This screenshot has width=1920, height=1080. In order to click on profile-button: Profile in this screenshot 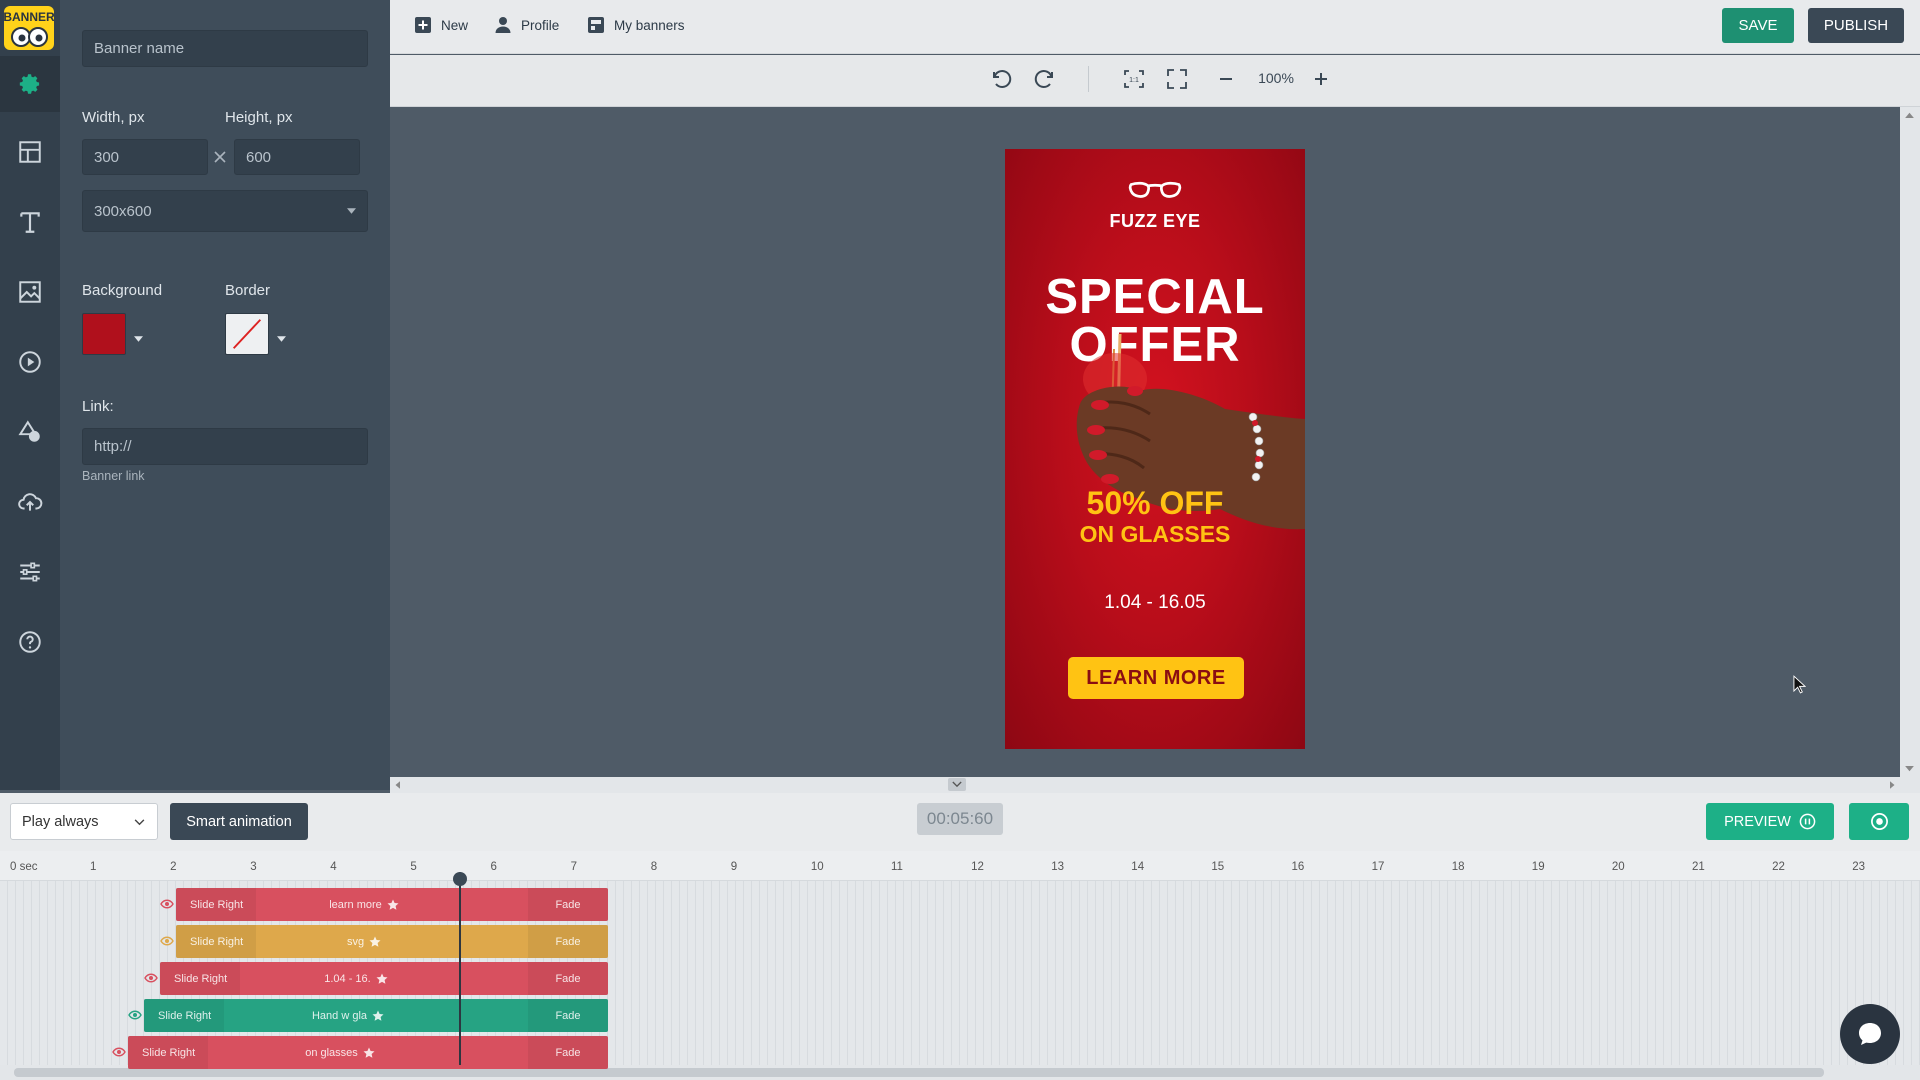, I will do `click(526, 25)`.